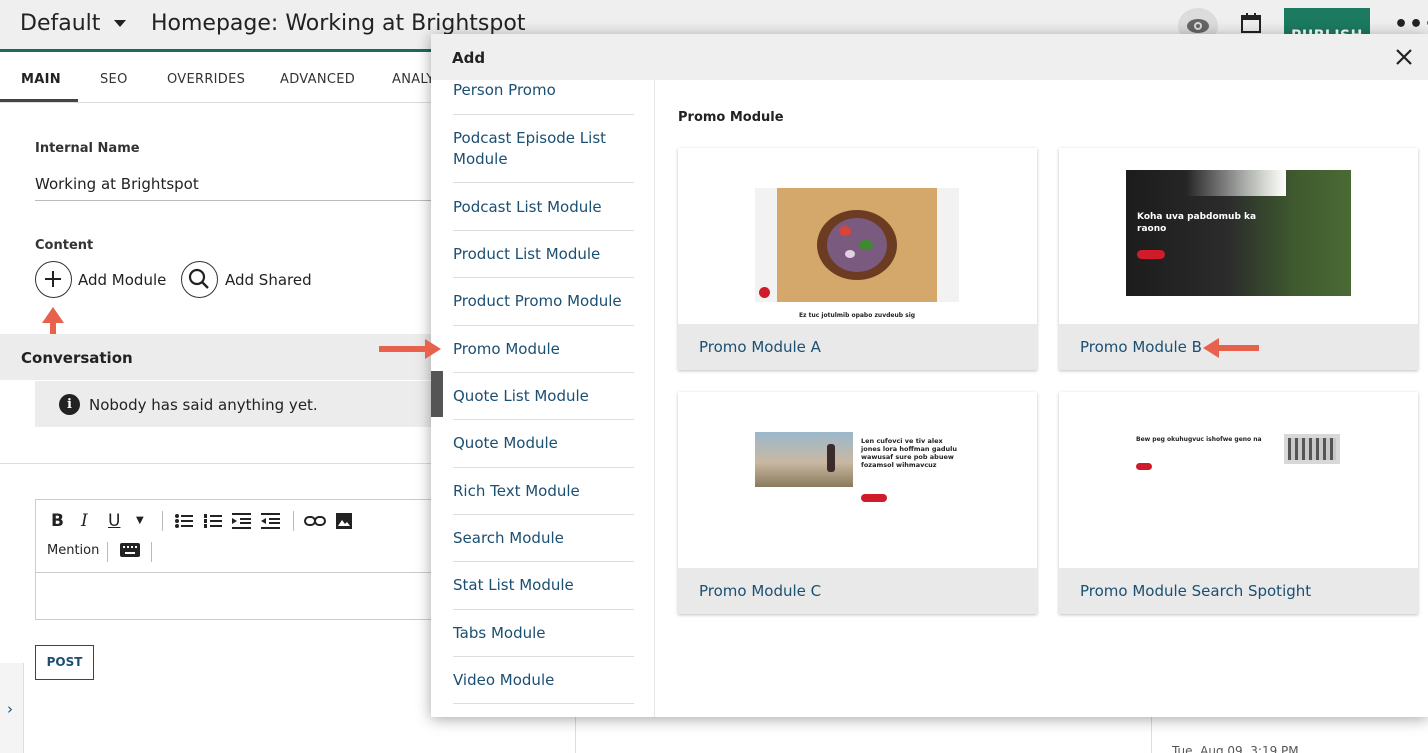 Image resolution: width=1428 pixels, height=753 pixels. What do you see at coordinates (242, 521) in the screenshot?
I see `indent-icon` at bounding box center [242, 521].